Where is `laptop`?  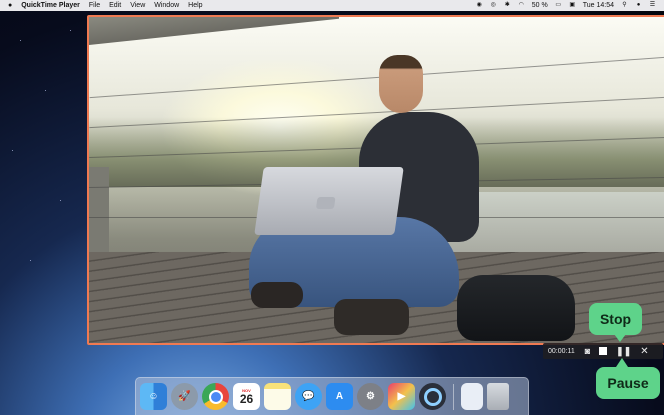
laptop is located at coordinates (329, 201).